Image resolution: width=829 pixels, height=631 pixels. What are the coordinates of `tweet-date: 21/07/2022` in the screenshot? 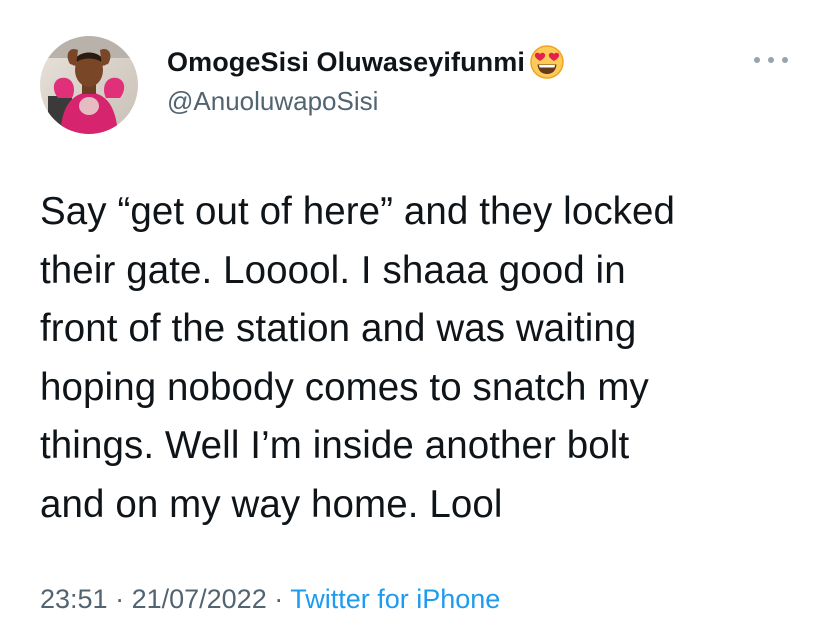 It's located at (199, 599).